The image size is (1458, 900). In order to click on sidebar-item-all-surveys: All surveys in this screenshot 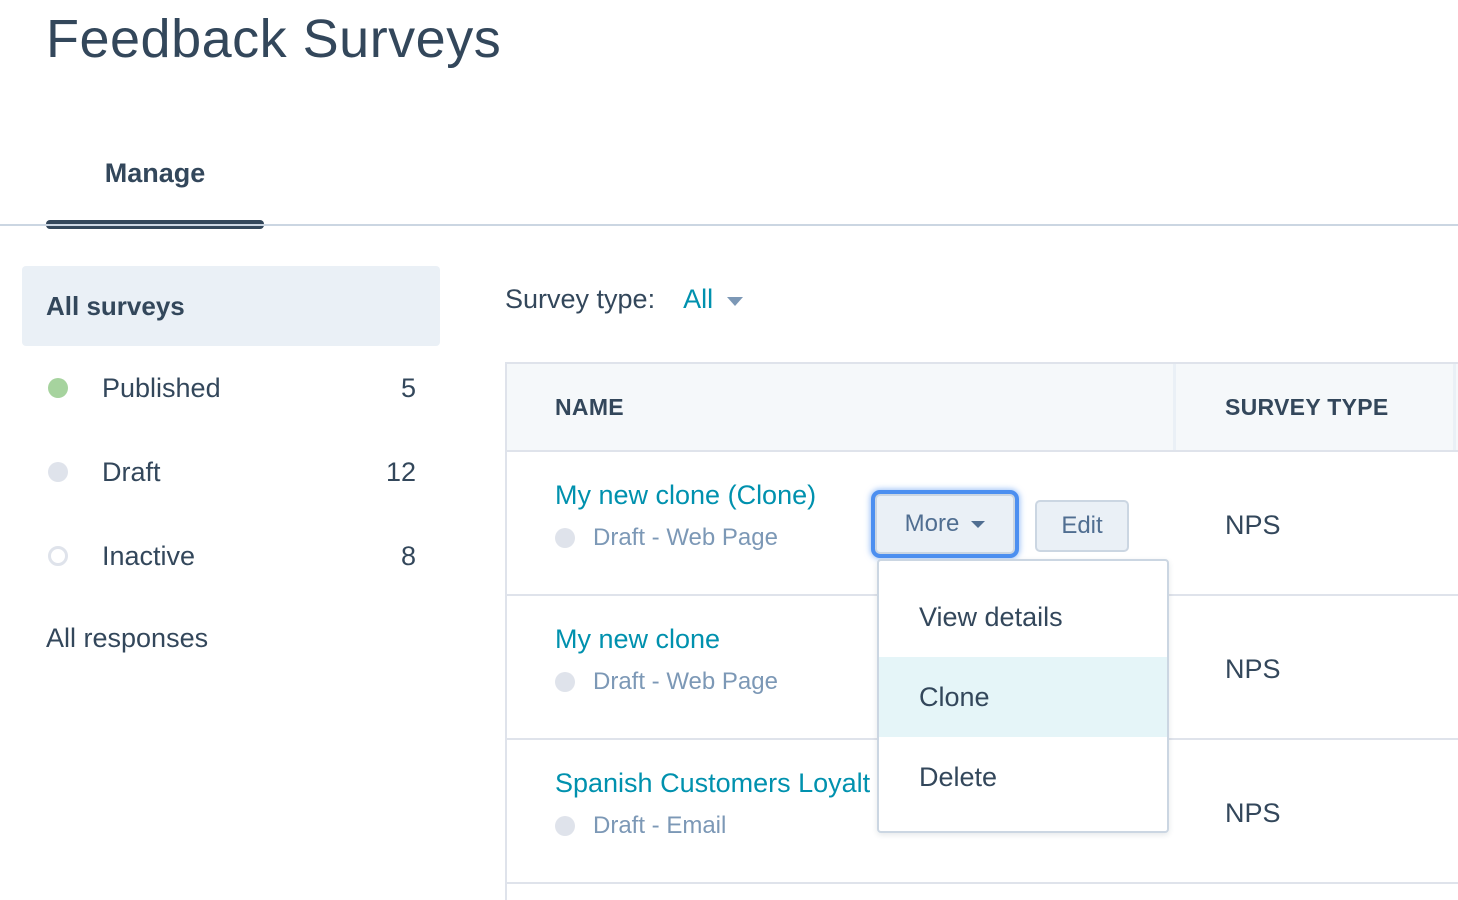, I will do `click(231, 306)`.